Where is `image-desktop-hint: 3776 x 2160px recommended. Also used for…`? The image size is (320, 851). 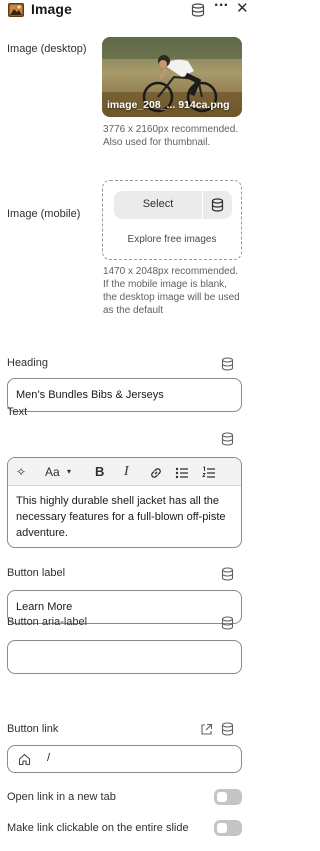
image-desktop-hint: 3776 x 2160px recommended. Also used for… is located at coordinates (171, 136).